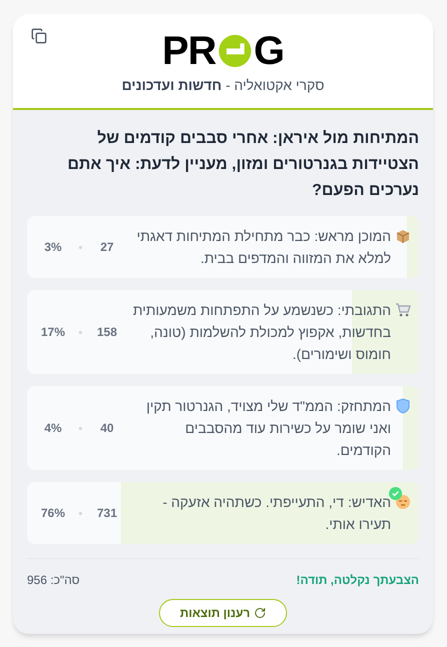  What do you see at coordinates (189, 50) in the screenshot?
I see `logo-text: PR` at bounding box center [189, 50].